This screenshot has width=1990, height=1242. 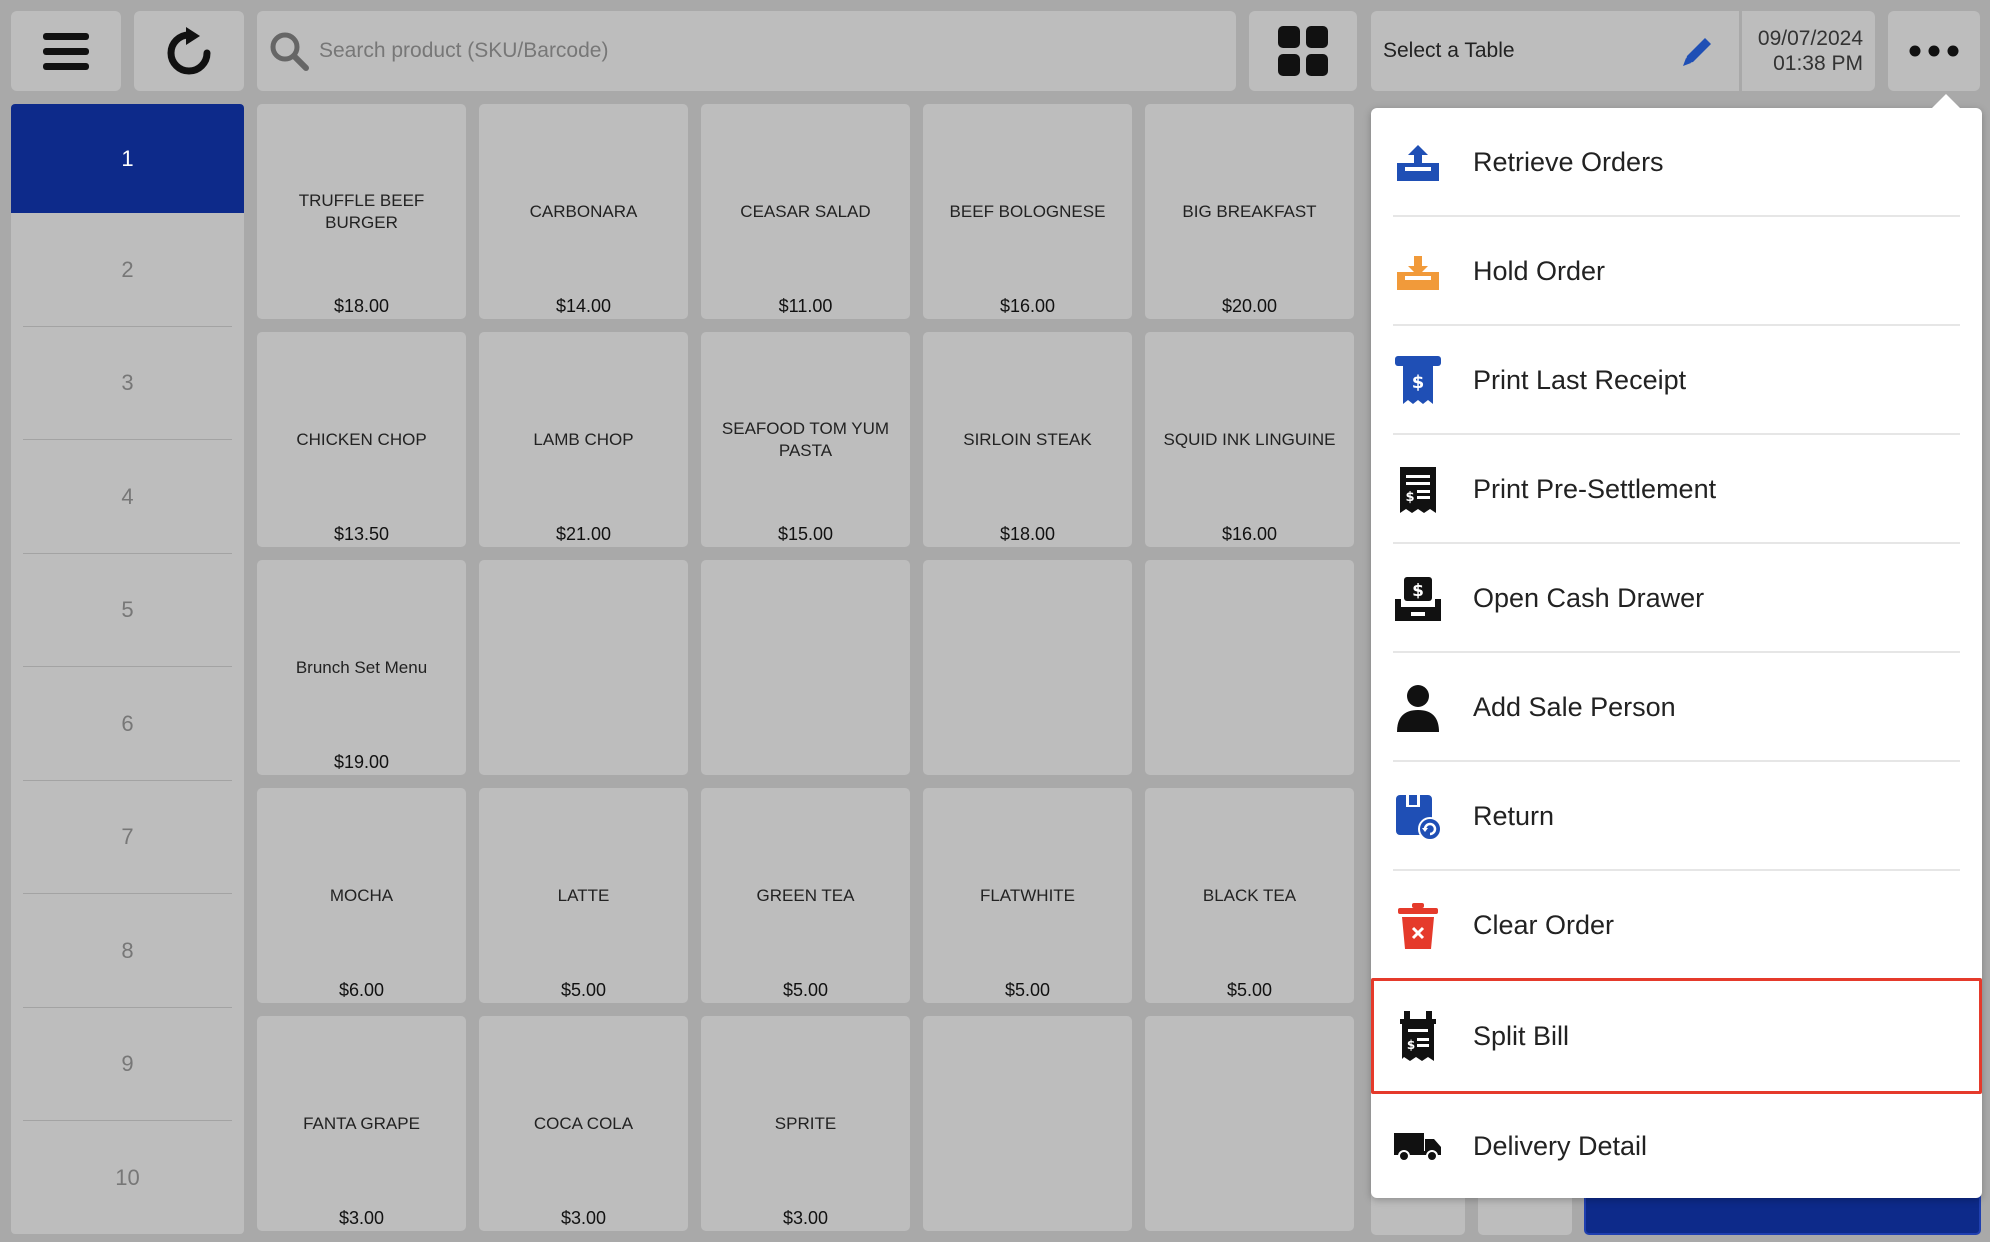 I want to click on product-name: TRUFFLE BEEF BURGER, so click(x=361, y=211).